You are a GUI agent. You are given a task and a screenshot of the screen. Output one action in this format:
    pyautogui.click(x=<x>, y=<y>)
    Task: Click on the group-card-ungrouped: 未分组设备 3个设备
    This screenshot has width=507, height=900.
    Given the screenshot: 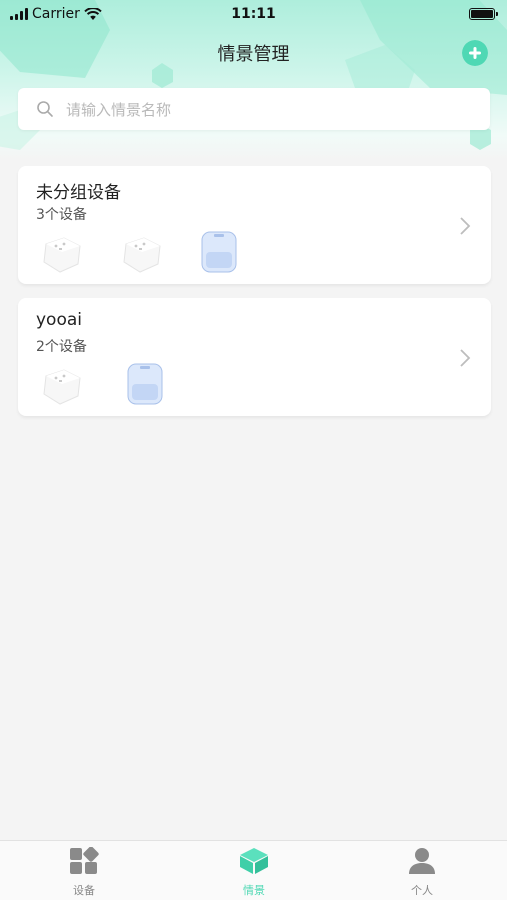 What is the action you would take?
    pyautogui.click(x=254, y=225)
    